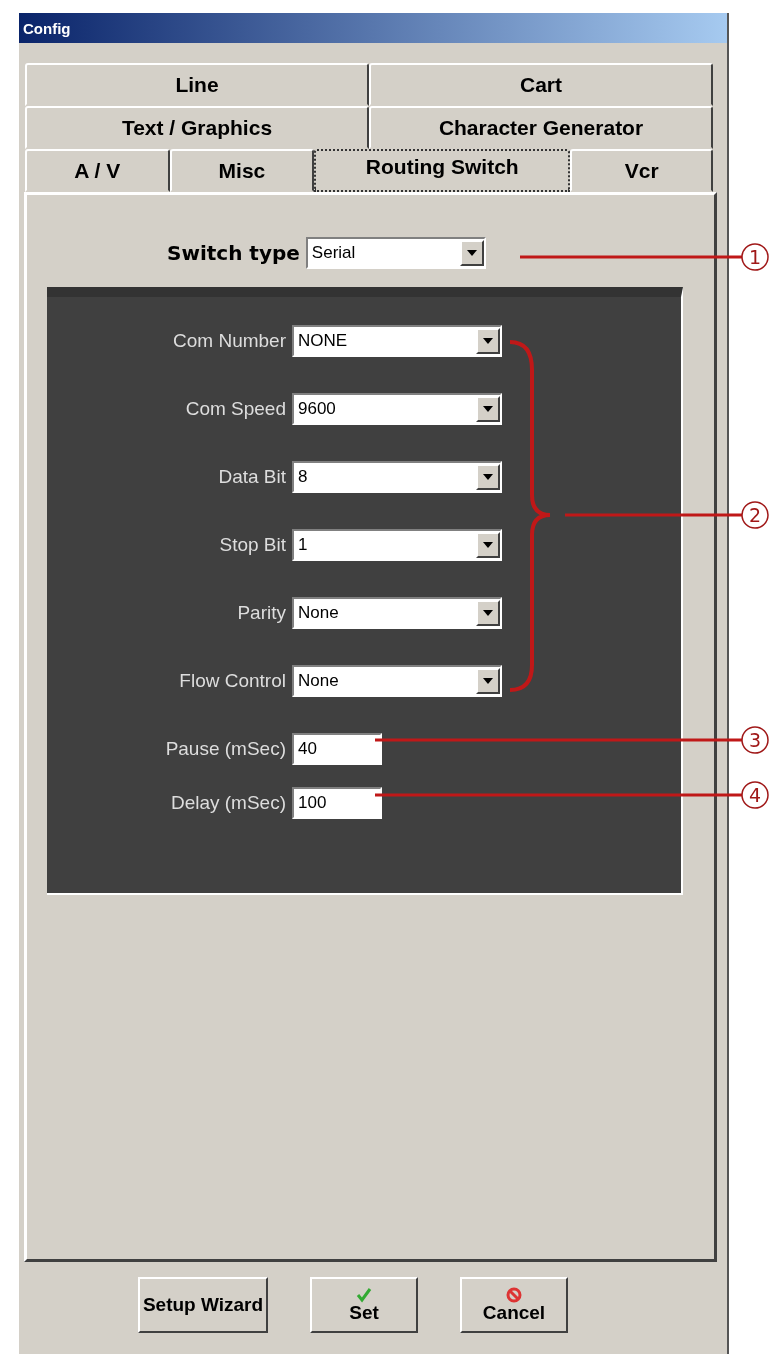  I want to click on field-label: Stop Bit, so click(252, 545).